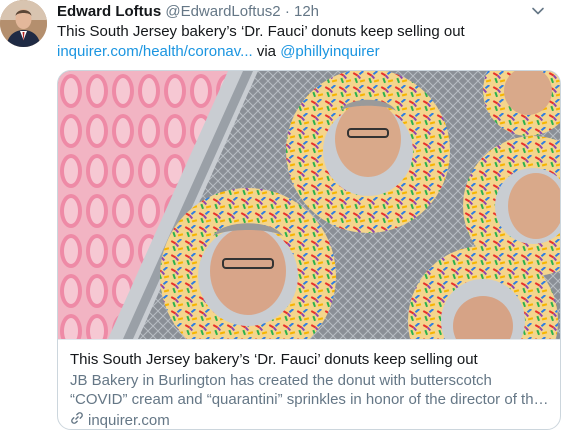  I want to click on tweet-header: Edward Loftus @EdwardLoftus2 · 12h, so click(302, 12).